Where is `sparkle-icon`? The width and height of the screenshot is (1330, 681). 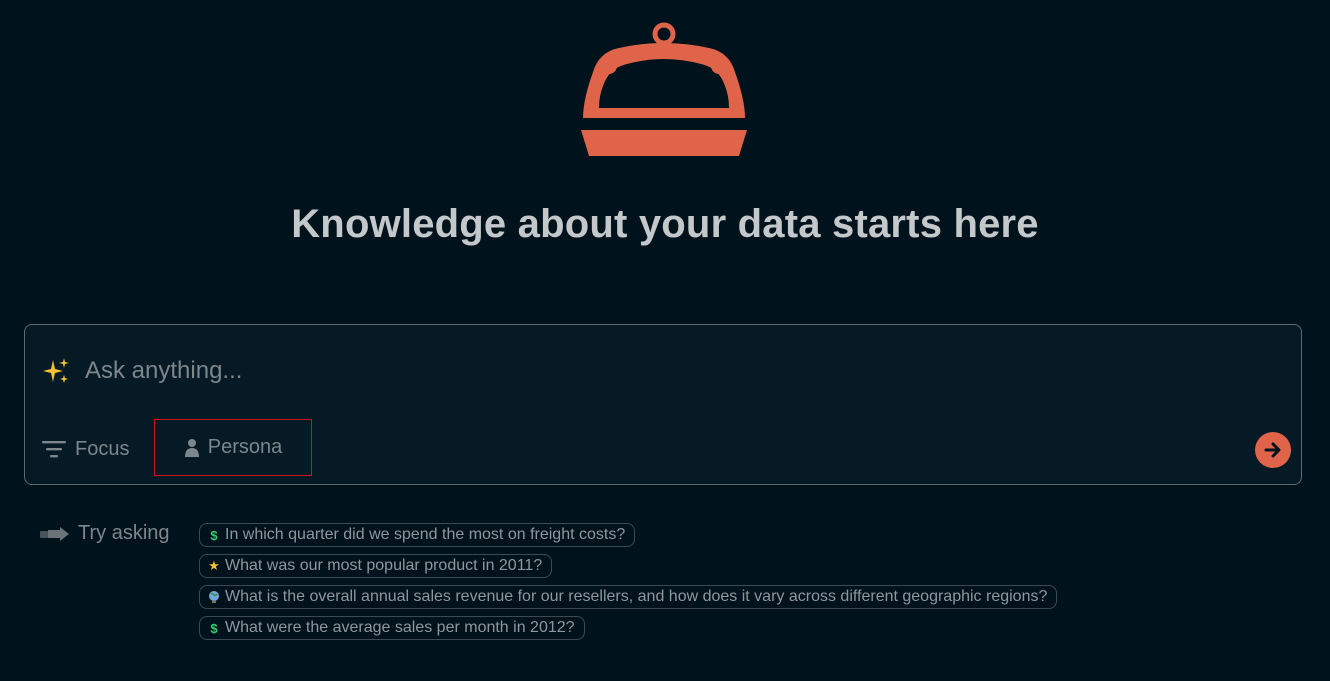
sparkle-icon is located at coordinates (56, 370).